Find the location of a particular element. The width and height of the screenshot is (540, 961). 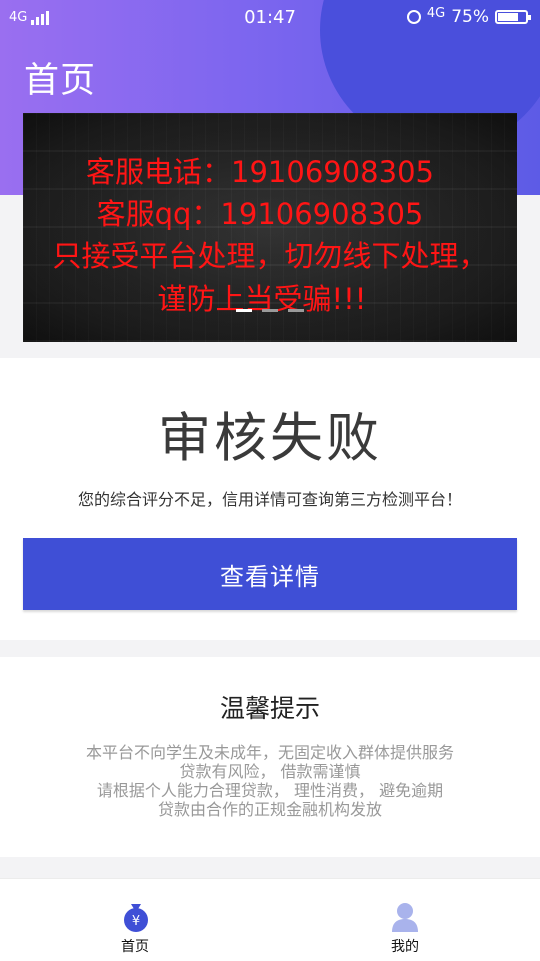

banner-line-qq: 客服qq：19106908305 is located at coordinates (260, 214).